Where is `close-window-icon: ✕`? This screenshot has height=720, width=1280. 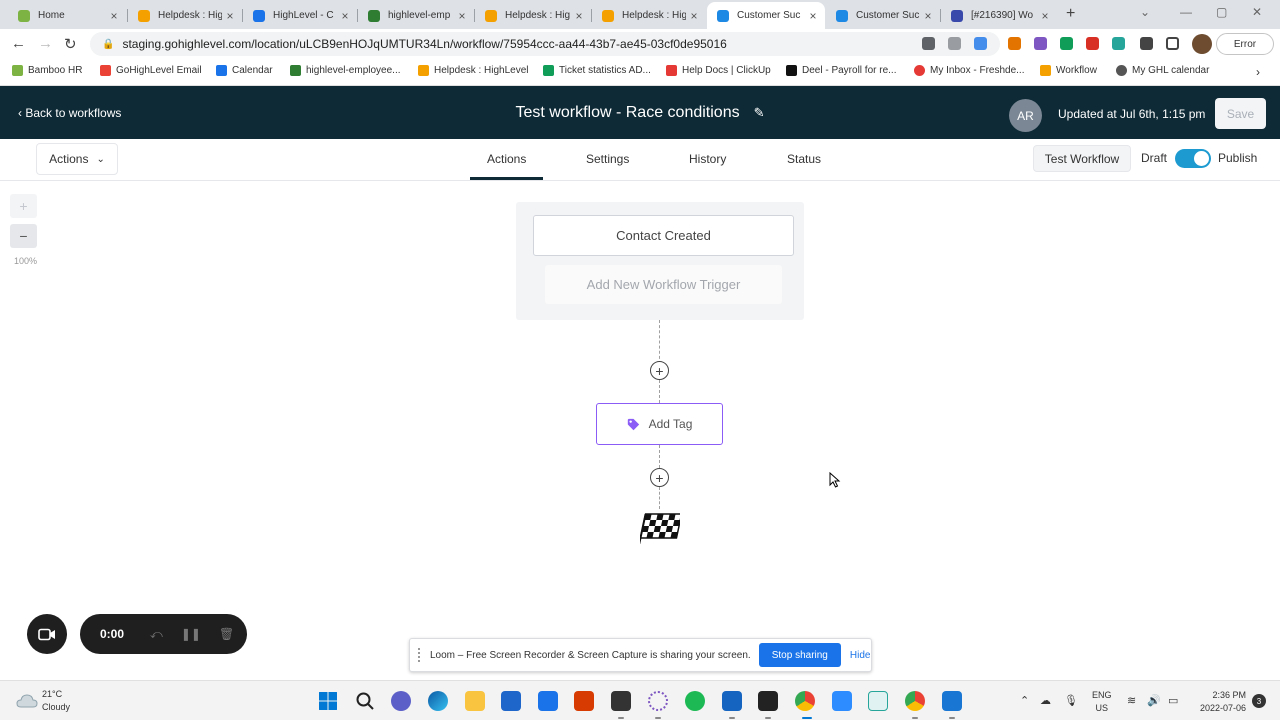 close-window-icon: ✕ is located at coordinates (1257, 12).